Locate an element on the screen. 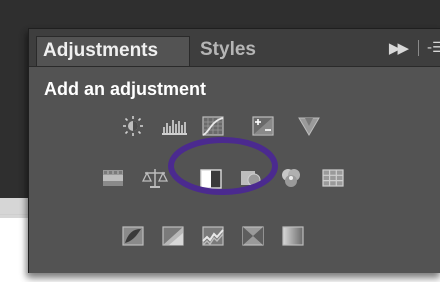 The image size is (440, 282). tab-styles: Styles is located at coordinates (250, 51).